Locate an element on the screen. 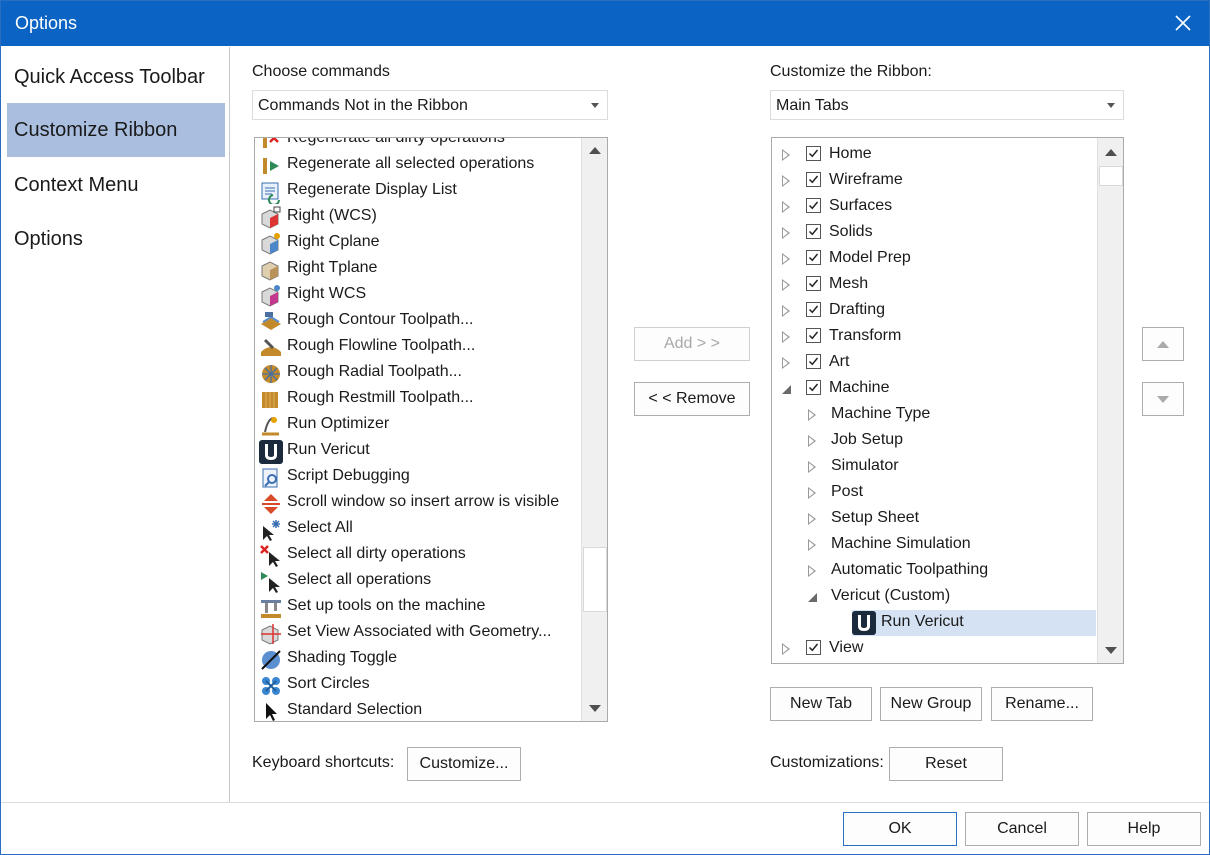  nav-item-customize-ribbon: Customize Ribbon is located at coordinates (116, 130).